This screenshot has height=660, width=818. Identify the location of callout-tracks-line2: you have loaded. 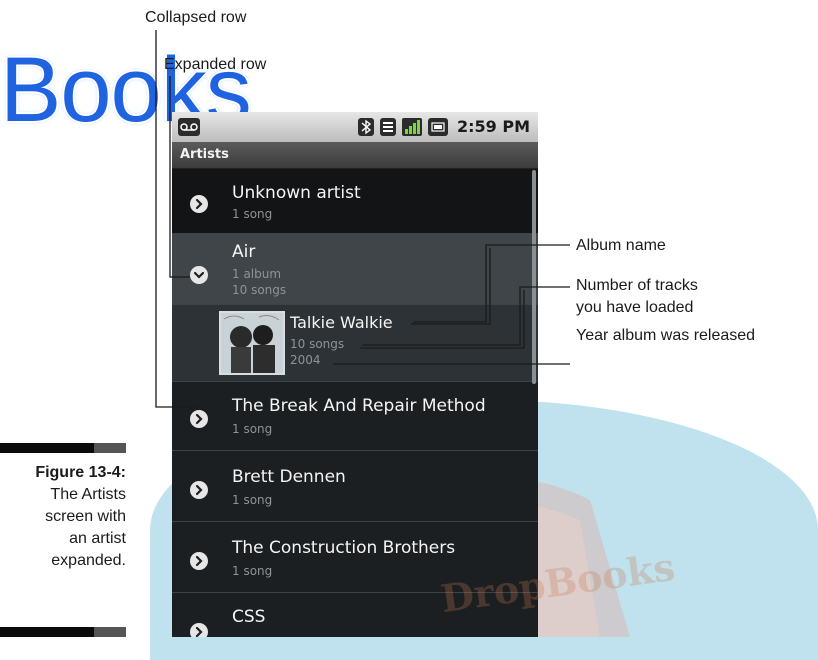
(635, 307).